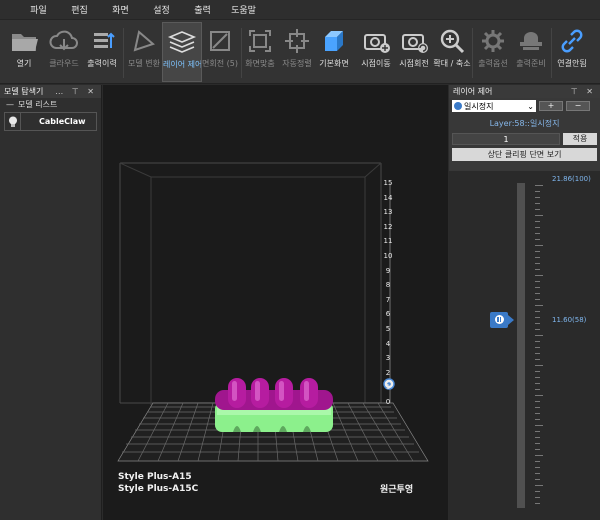 Image resolution: width=600 pixels, height=520 pixels. I want to click on lightbulb-icon, so click(13, 121).